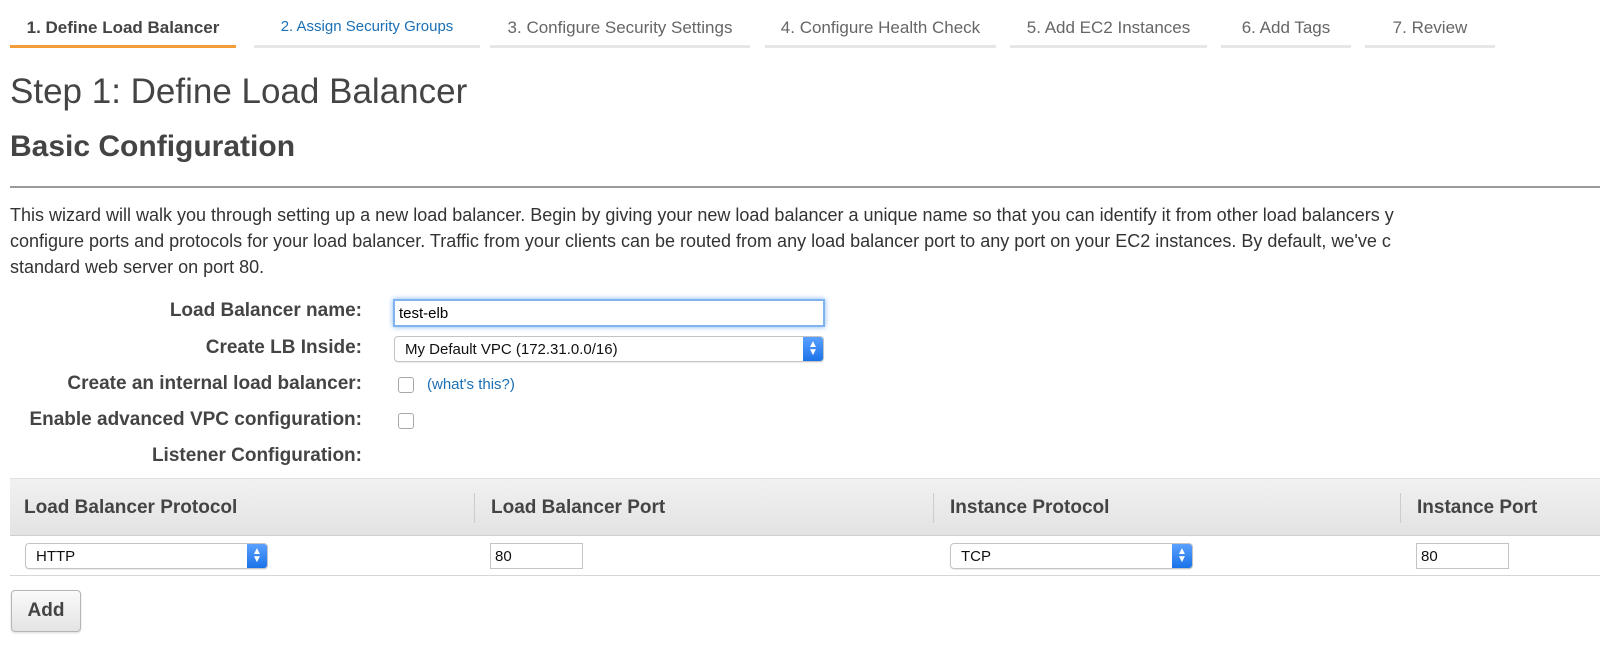  I want to click on advanced-vpc-label: Enable advanced VPC configuration:, so click(195, 419).